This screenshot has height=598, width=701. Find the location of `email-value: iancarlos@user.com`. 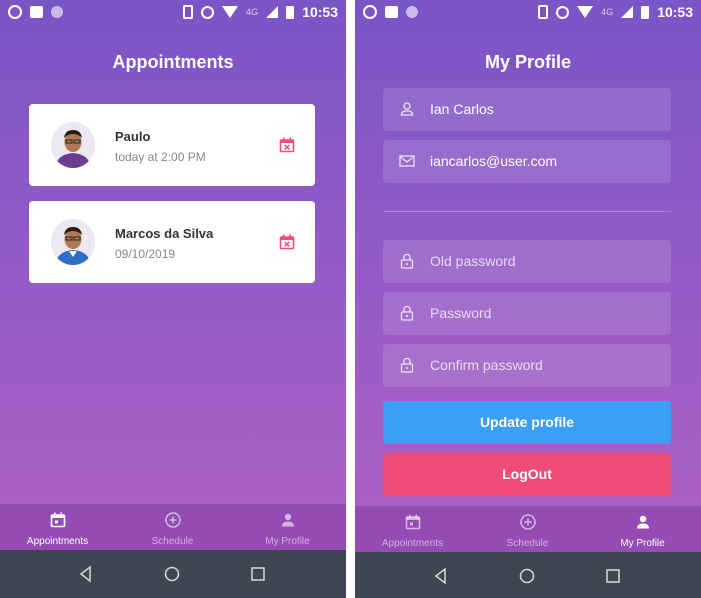

email-value: iancarlos@user.com is located at coordinates (494, 161).